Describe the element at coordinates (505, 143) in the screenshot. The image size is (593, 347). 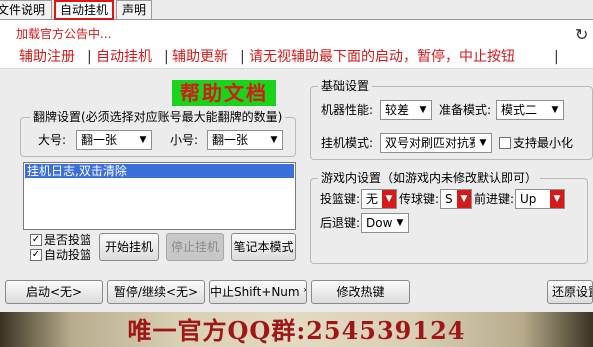
I see `minimize-checkbox` at that location.